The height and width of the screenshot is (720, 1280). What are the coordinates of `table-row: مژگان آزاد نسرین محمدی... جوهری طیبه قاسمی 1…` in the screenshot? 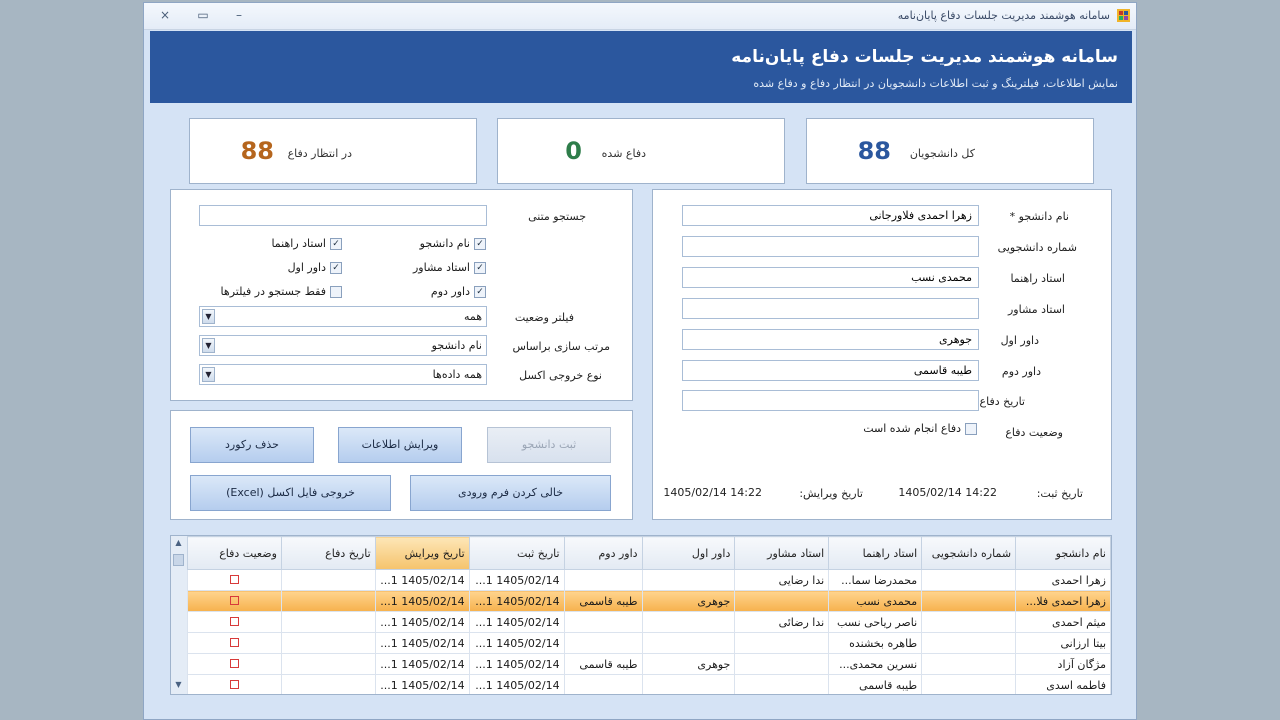 It's located at (649, 664).